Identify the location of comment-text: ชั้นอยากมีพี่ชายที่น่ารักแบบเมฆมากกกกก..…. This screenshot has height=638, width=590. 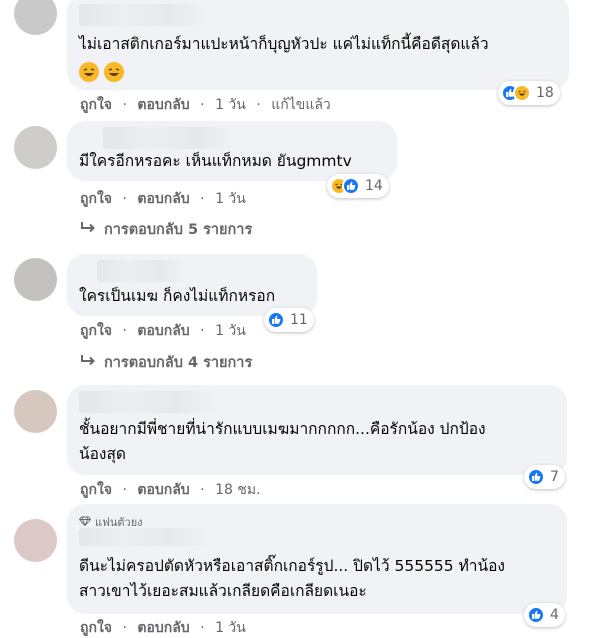
(282, 441).